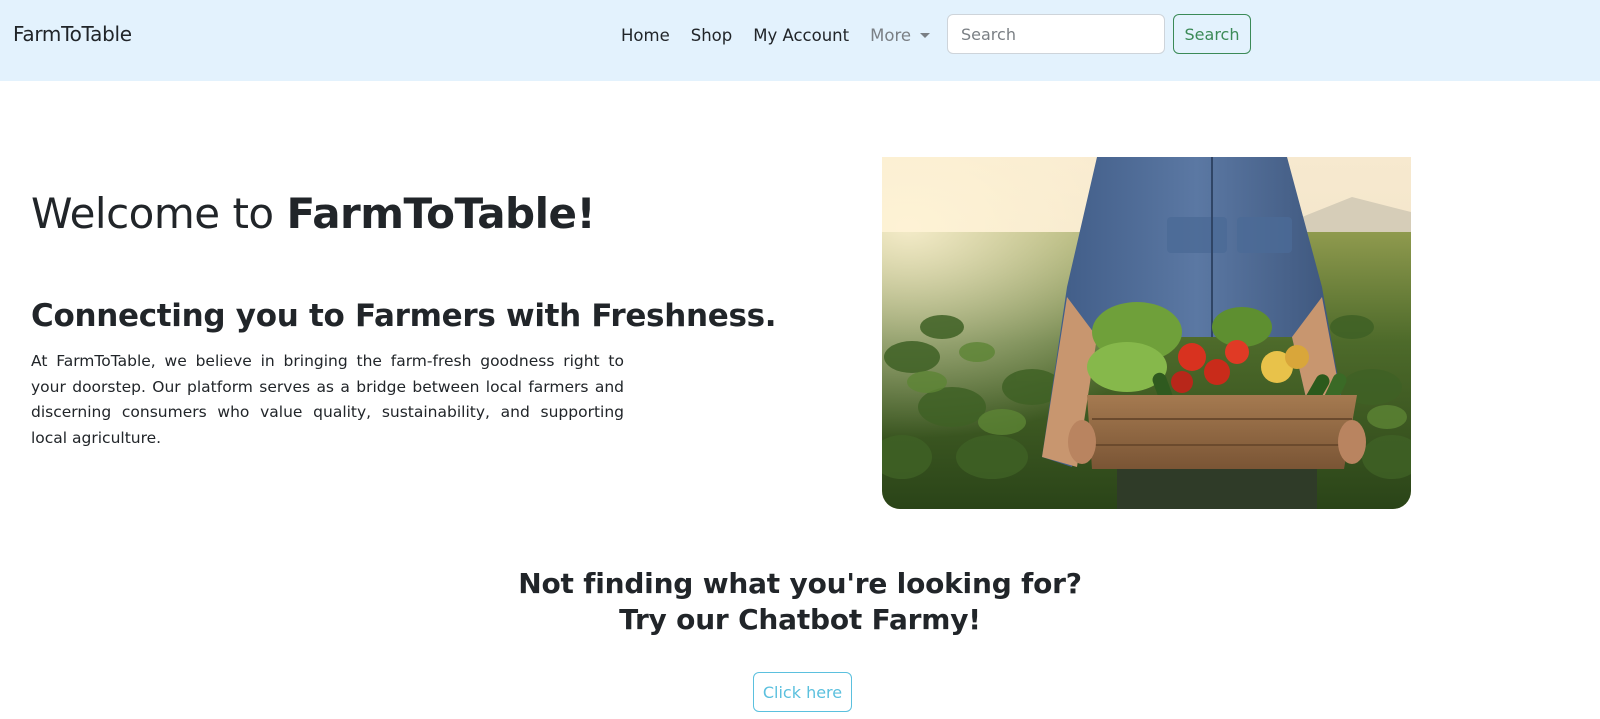 This screenshot has width=1600, height=719. I want to click on hero-title-brand: FarmToTable!, so click(441, 213).